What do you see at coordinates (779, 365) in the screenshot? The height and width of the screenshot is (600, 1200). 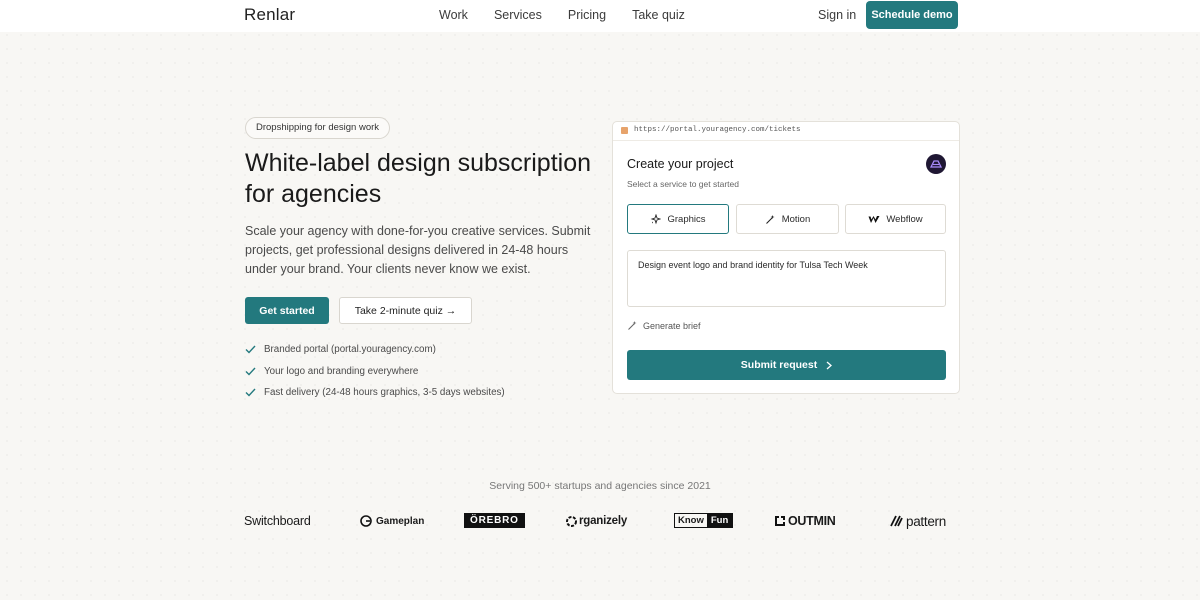 I see `submit-label: Submit request` at bounding box center [779, 365].